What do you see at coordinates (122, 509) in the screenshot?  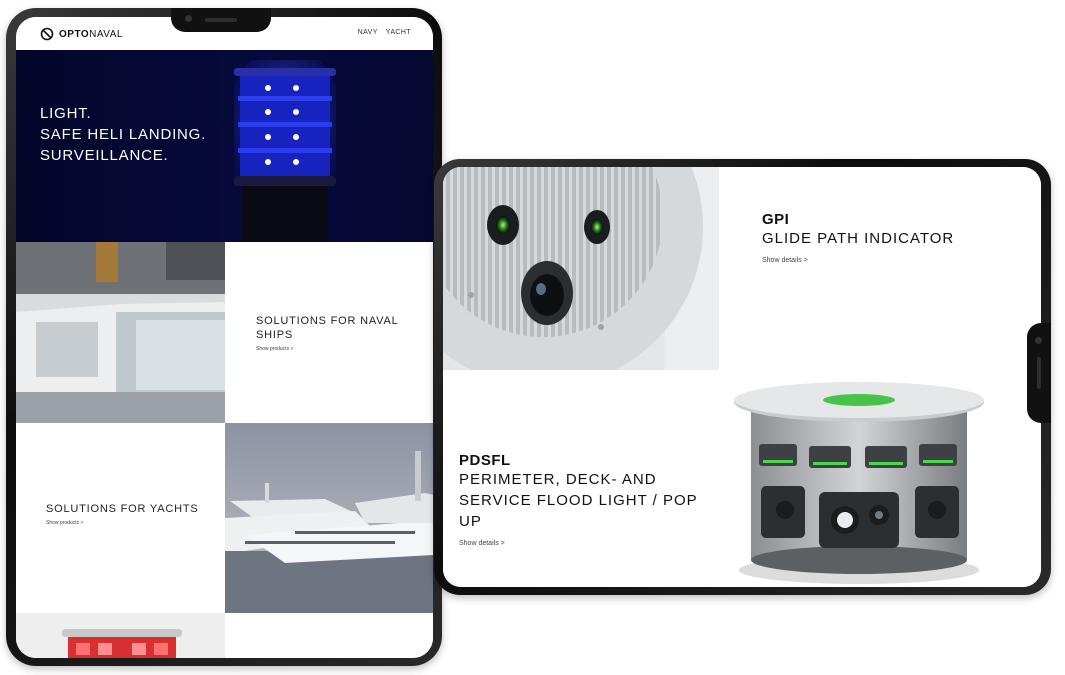 I see `yacht-solutions-title: SOLUTIONS FOR YACHTS` at bounding box center [122, 509].